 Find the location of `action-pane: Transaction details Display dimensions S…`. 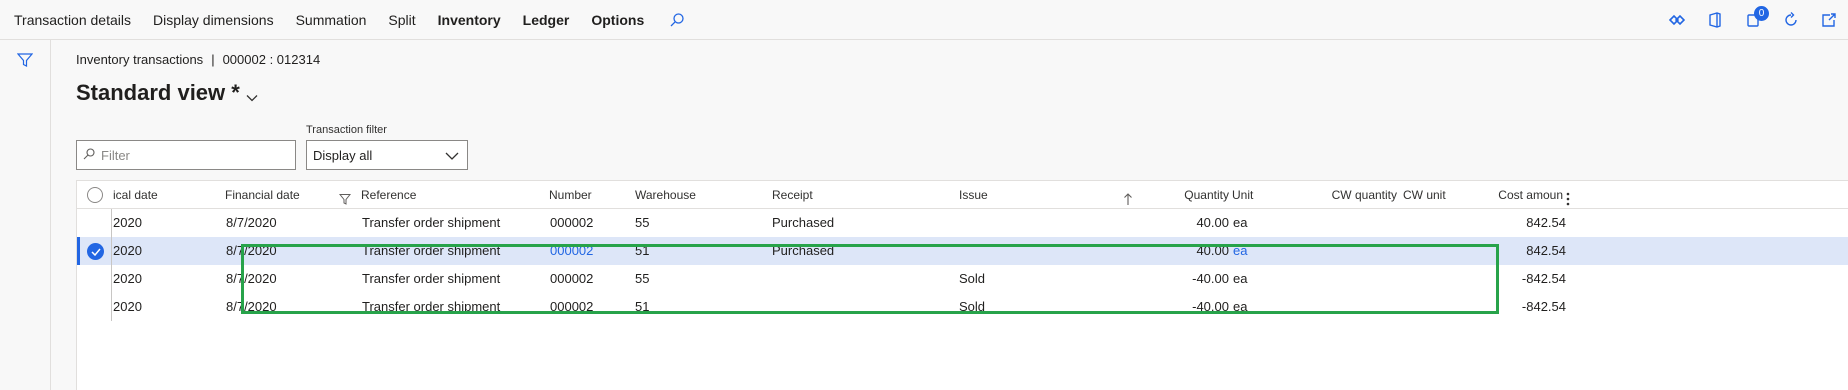

action-pane: Transaction details Display dimensions S… is located at coordinates (924, 20).